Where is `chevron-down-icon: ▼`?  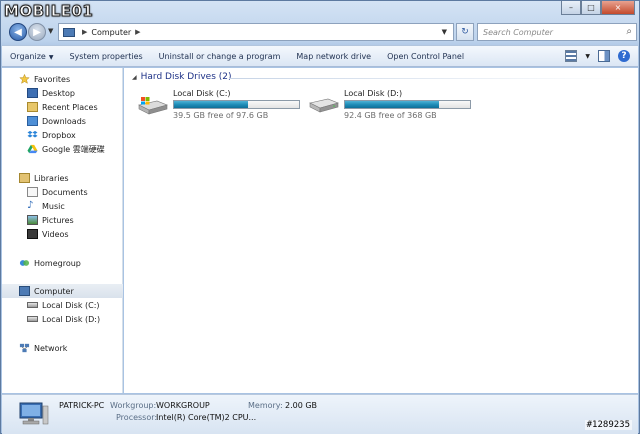
chevron-down-icon: ▼ is located at coordinates (51, 57).